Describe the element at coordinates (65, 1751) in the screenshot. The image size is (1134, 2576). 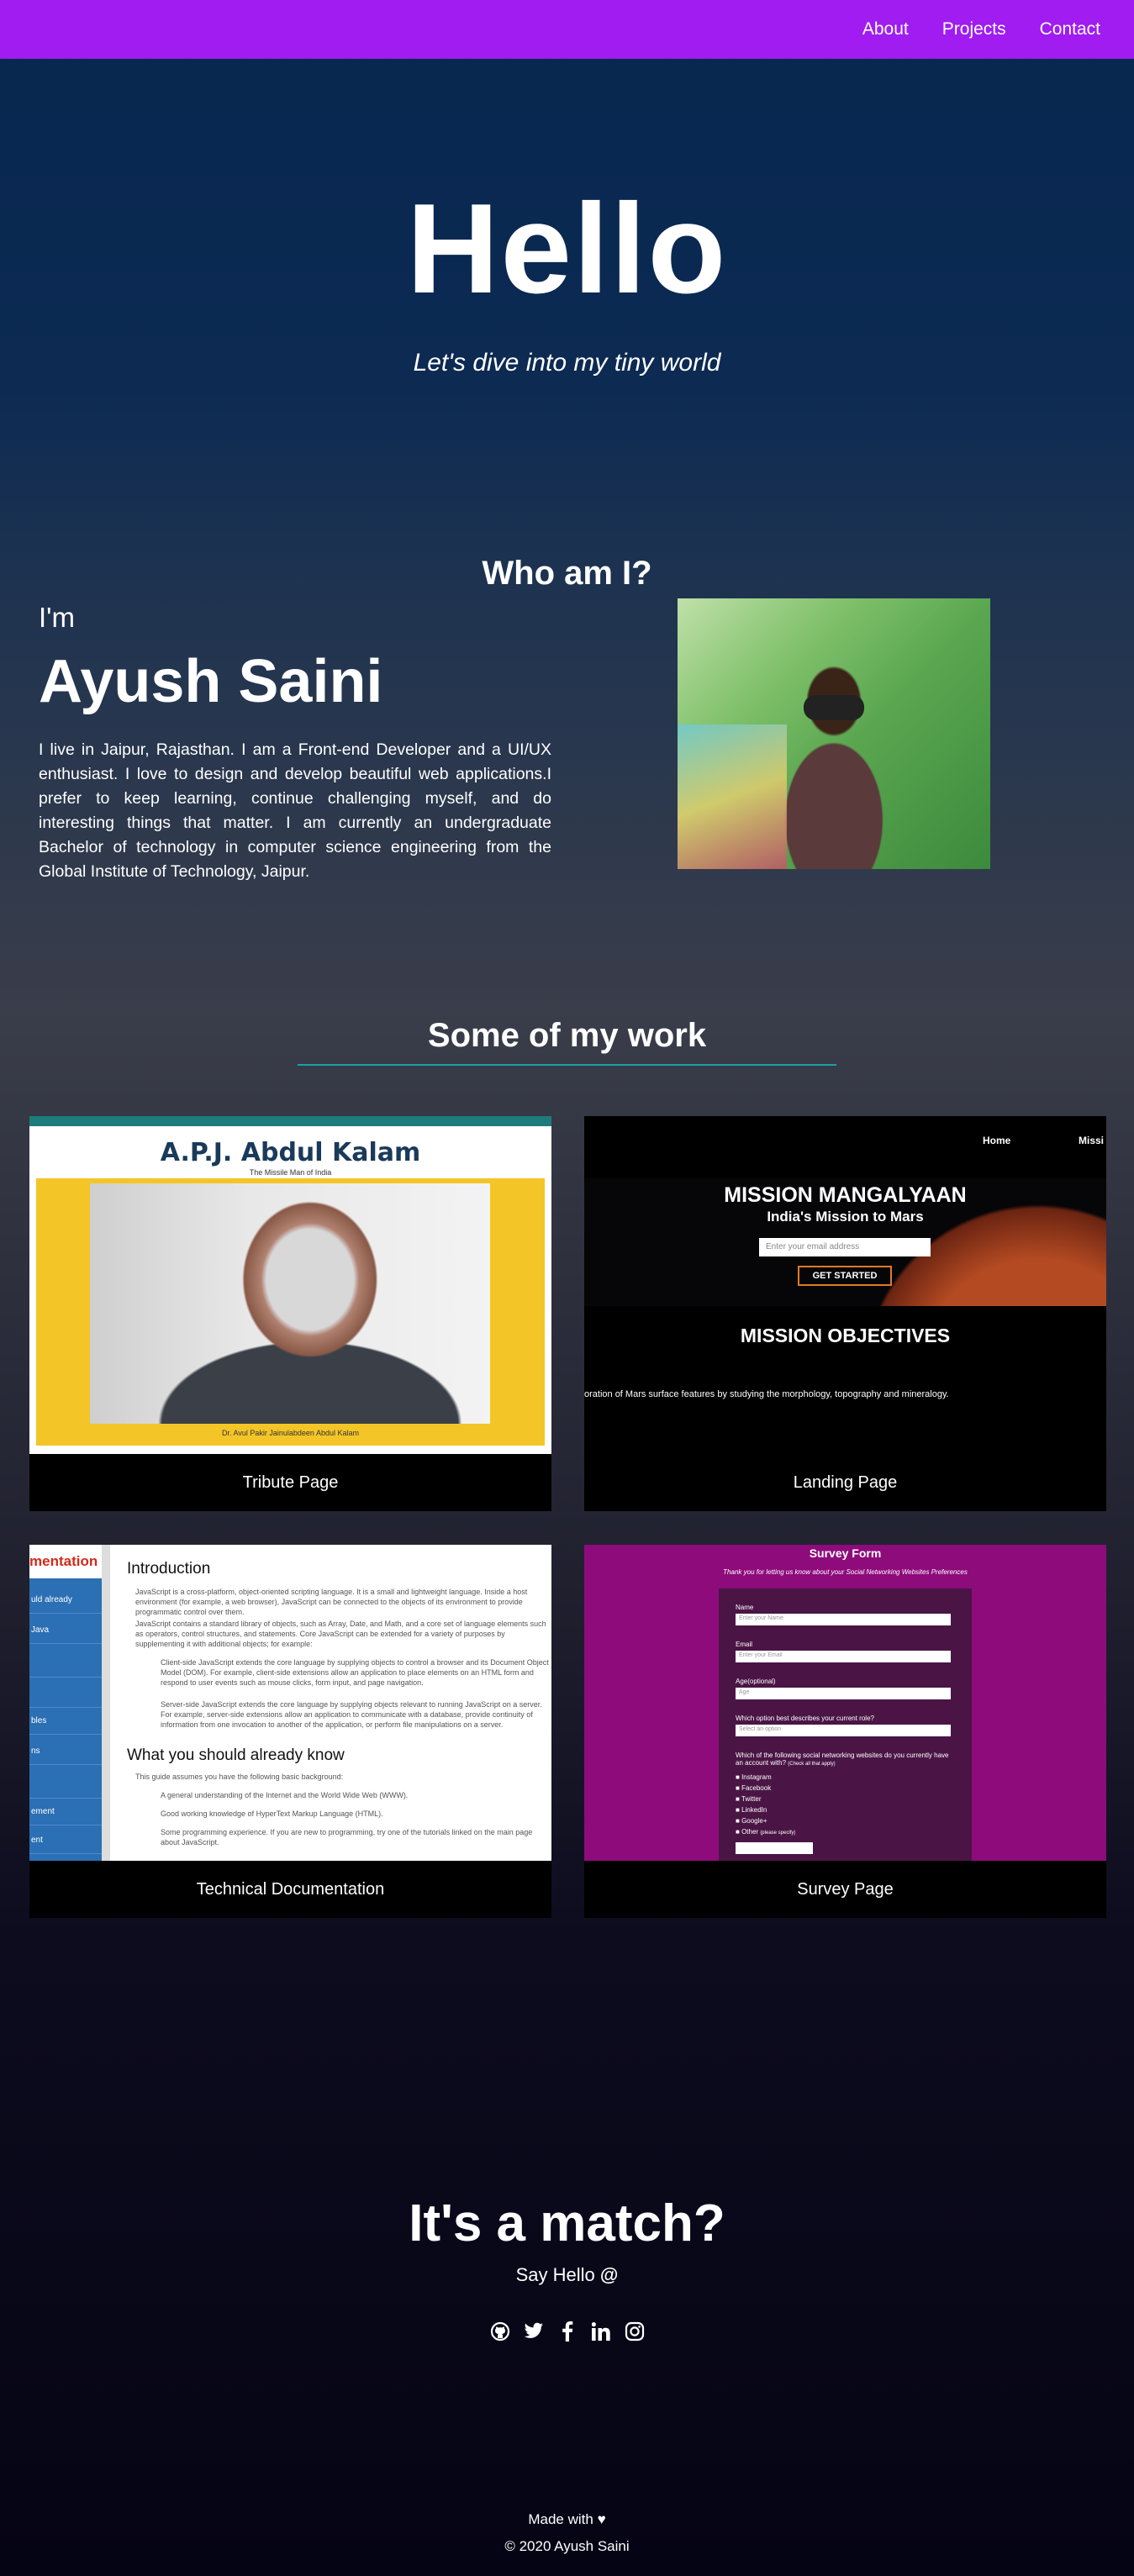
I see `docs-sidebar-item: ns` at that location.